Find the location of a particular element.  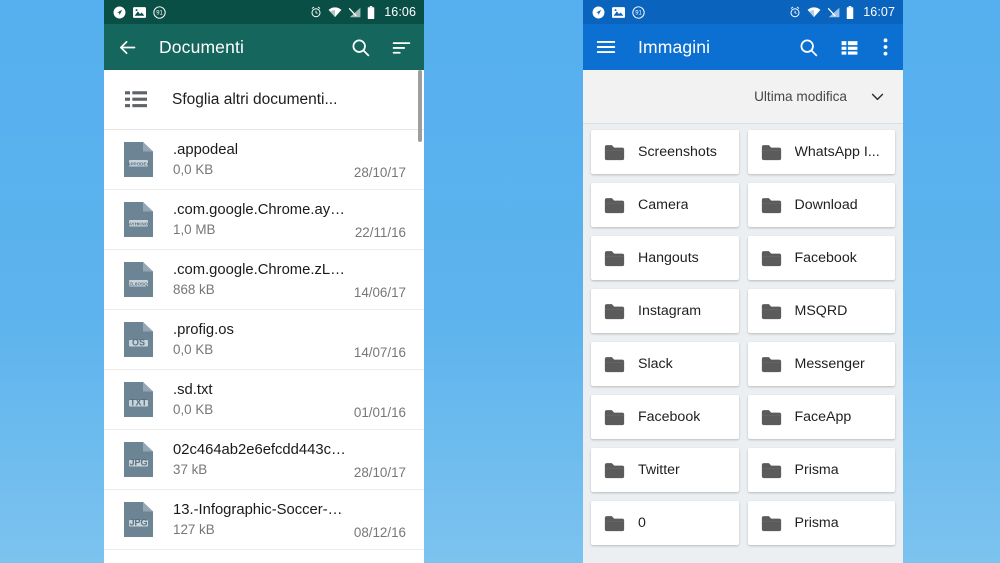

folder-grid-row: 0 Prisma is located at coordinates (743, 523).